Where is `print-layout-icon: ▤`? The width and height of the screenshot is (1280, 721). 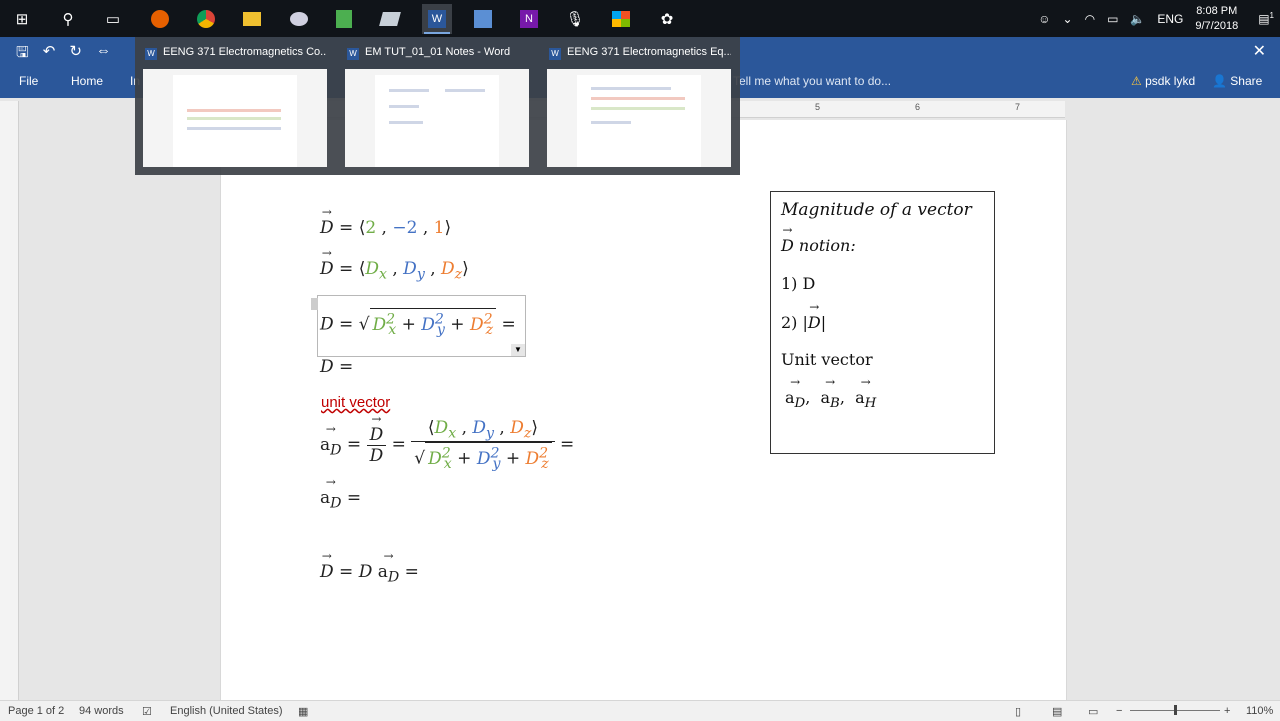 print-layout-icon: ▤ is located at coordinates (1057, 711).